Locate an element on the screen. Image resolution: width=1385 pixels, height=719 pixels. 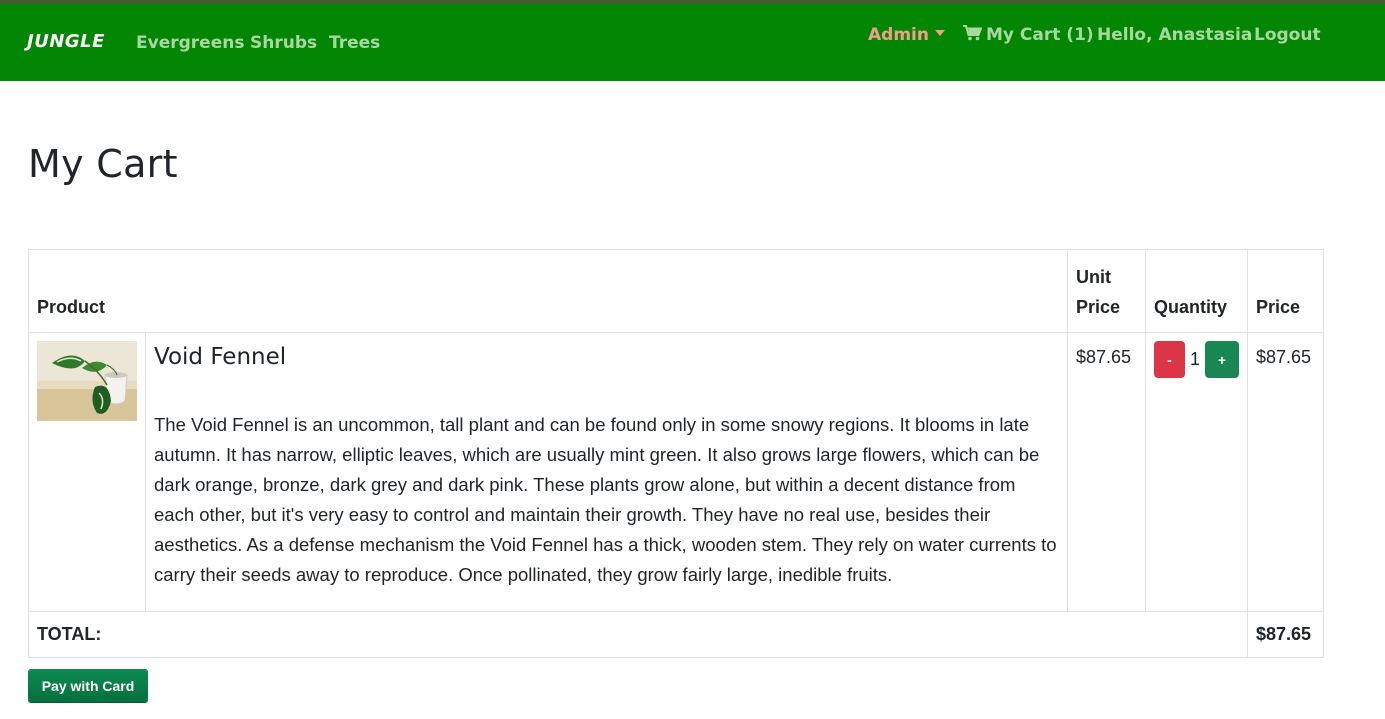
quantity-cell: - 1 + is located at coordinates (1196, 472).